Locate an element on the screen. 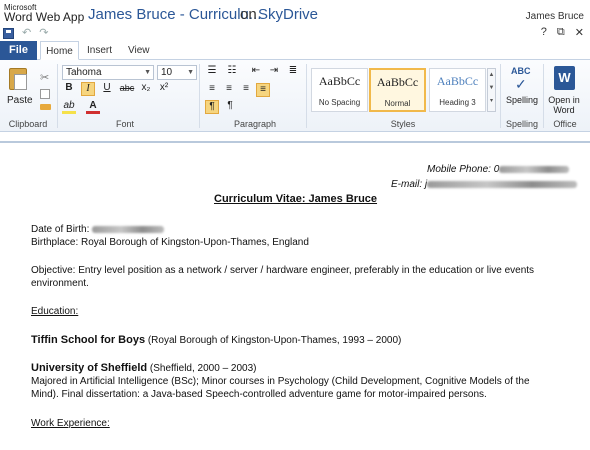 This screenshot has height=450, width=590. ltr-icon: ¶ is located at coordinates (212, 107).